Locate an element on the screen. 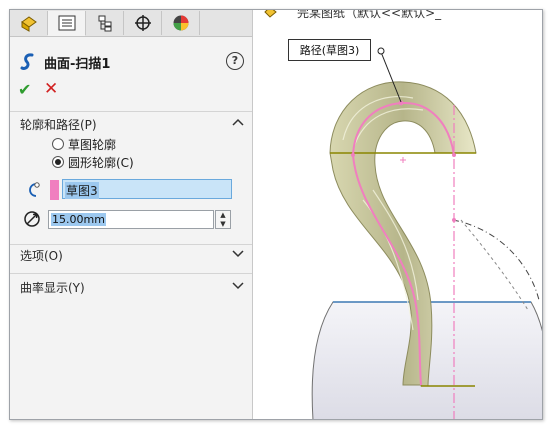  centerline-point is located at coordinates (454, 220).